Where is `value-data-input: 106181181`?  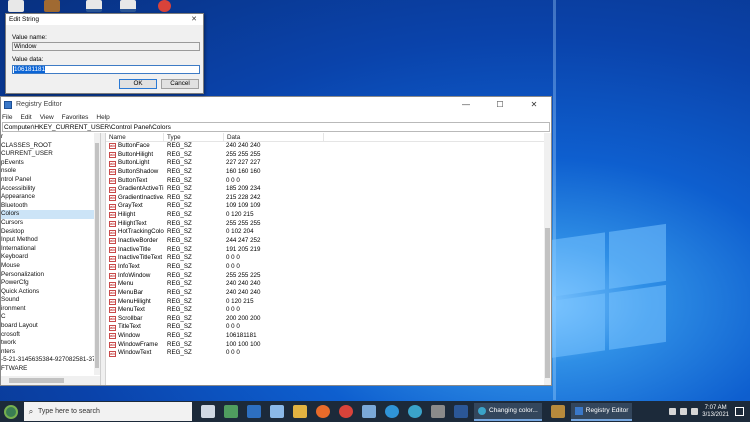
value-data-input: 106181181 is located at coordinates (106, 69).